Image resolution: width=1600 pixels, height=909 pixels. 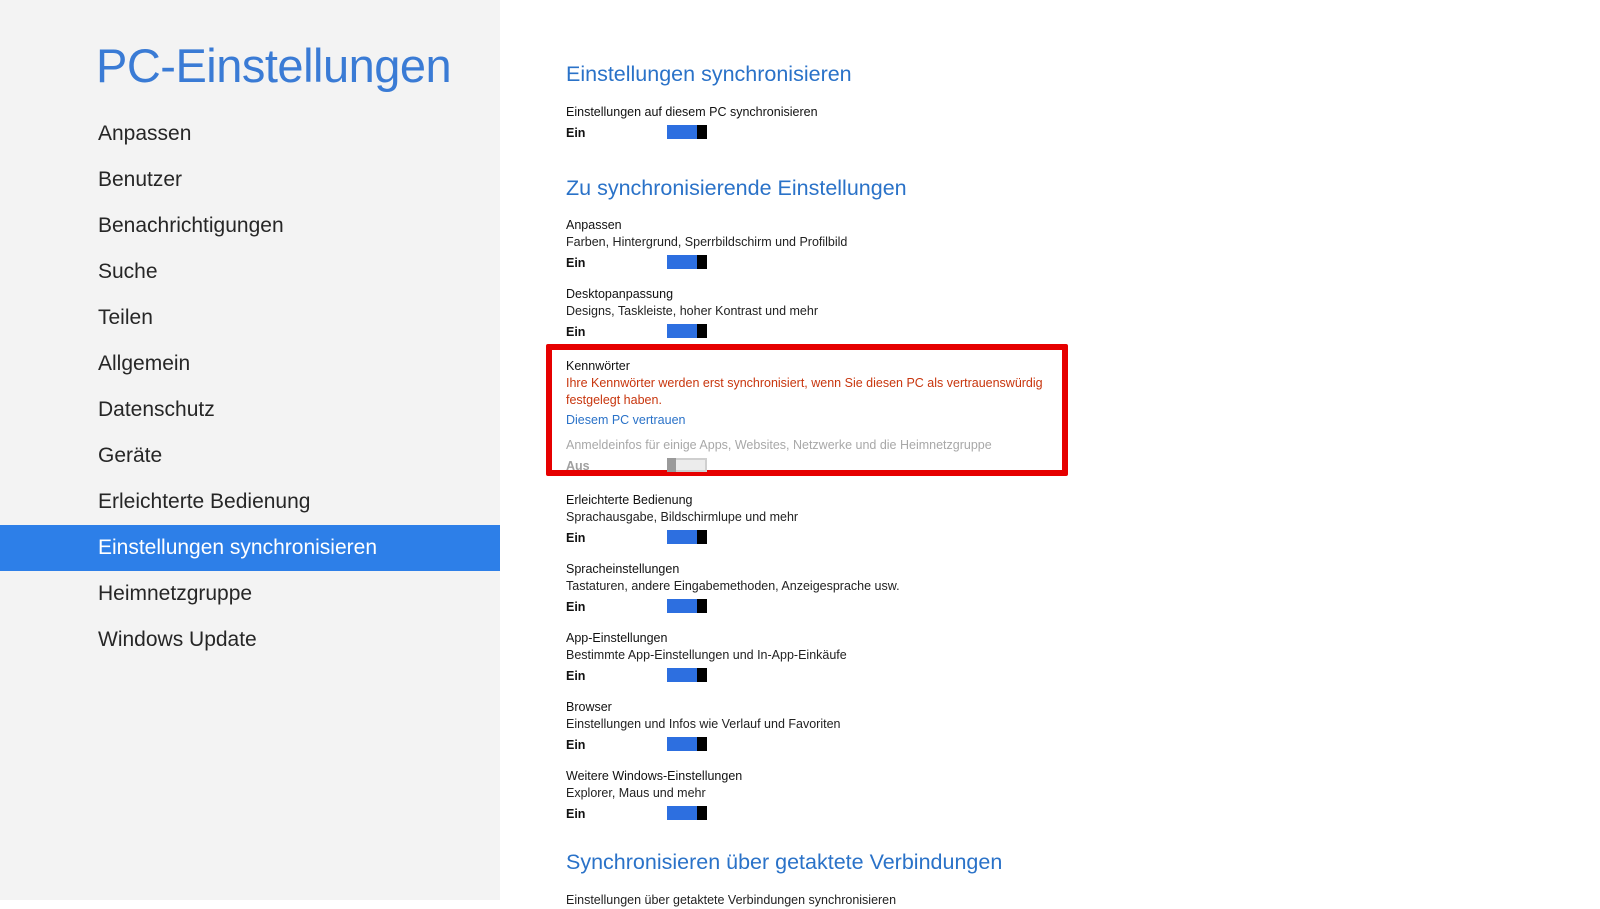 What do you see at coordinates (629, 500) in the screenshot?
I see `setting-name: Erleichterte Bedienung` at bounding box center [629, 500].